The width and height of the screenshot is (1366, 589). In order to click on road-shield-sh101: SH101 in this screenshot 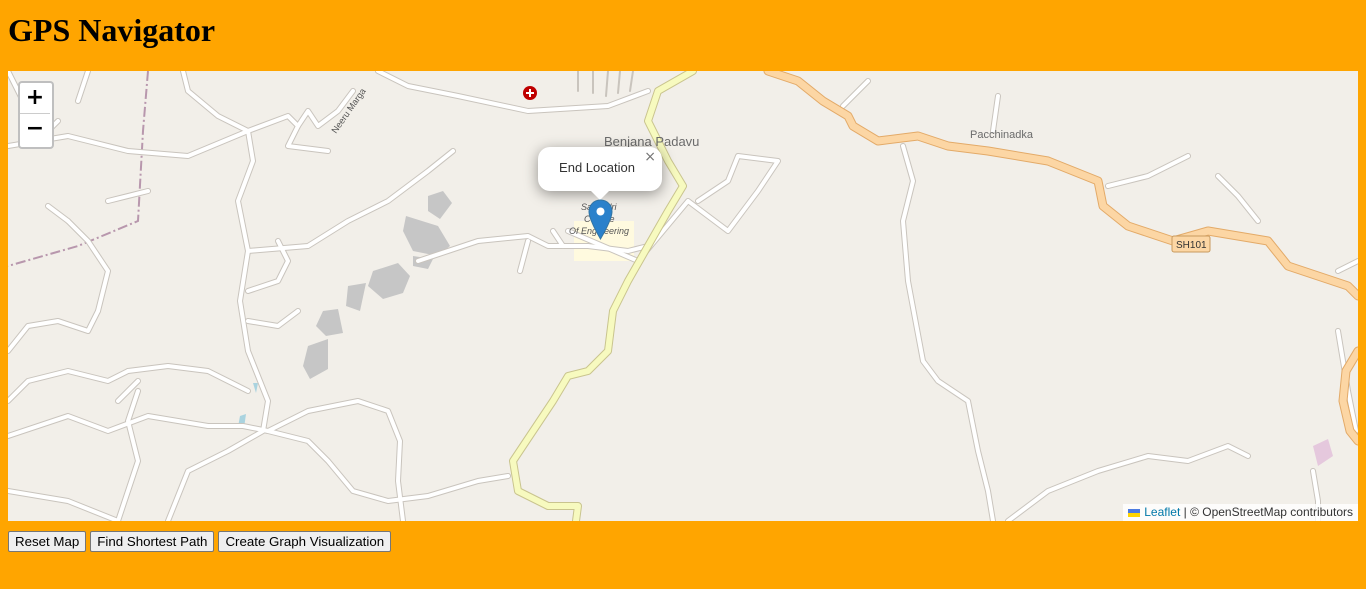, I will do `click(1191, 244)`.